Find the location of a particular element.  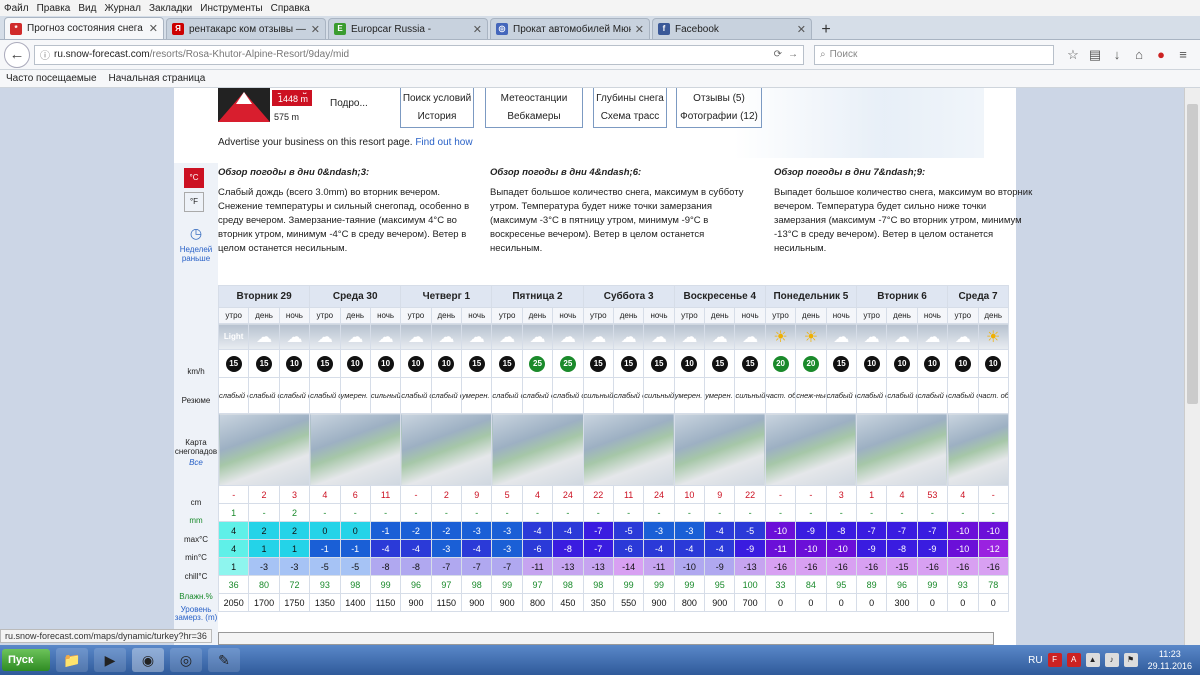

tmin-cell: -8 is located at coordinates (568, 548).